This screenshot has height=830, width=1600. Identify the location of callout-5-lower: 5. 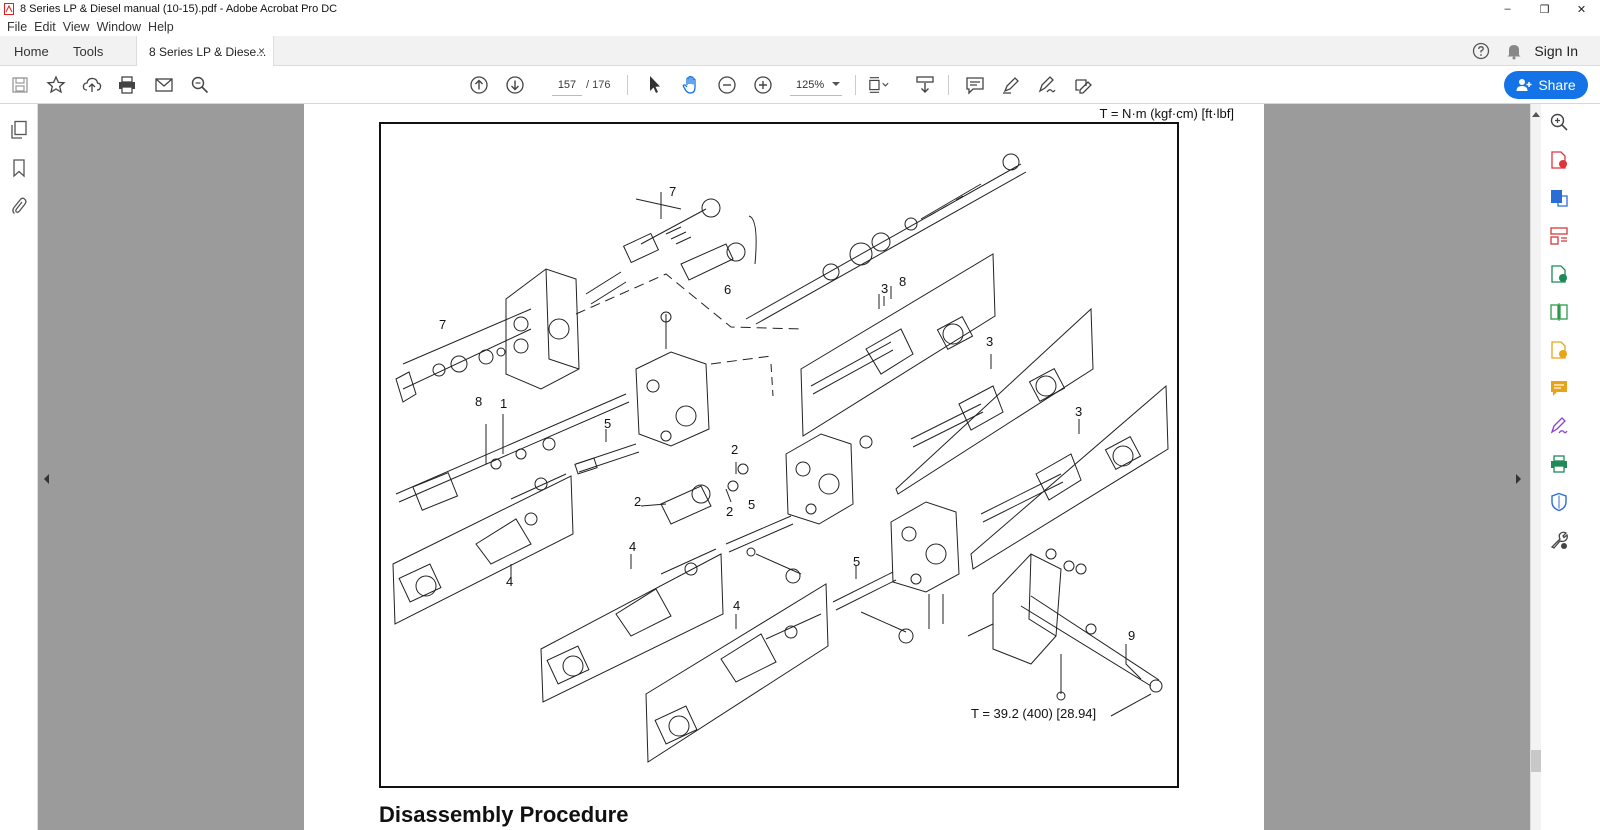
(856, 561).